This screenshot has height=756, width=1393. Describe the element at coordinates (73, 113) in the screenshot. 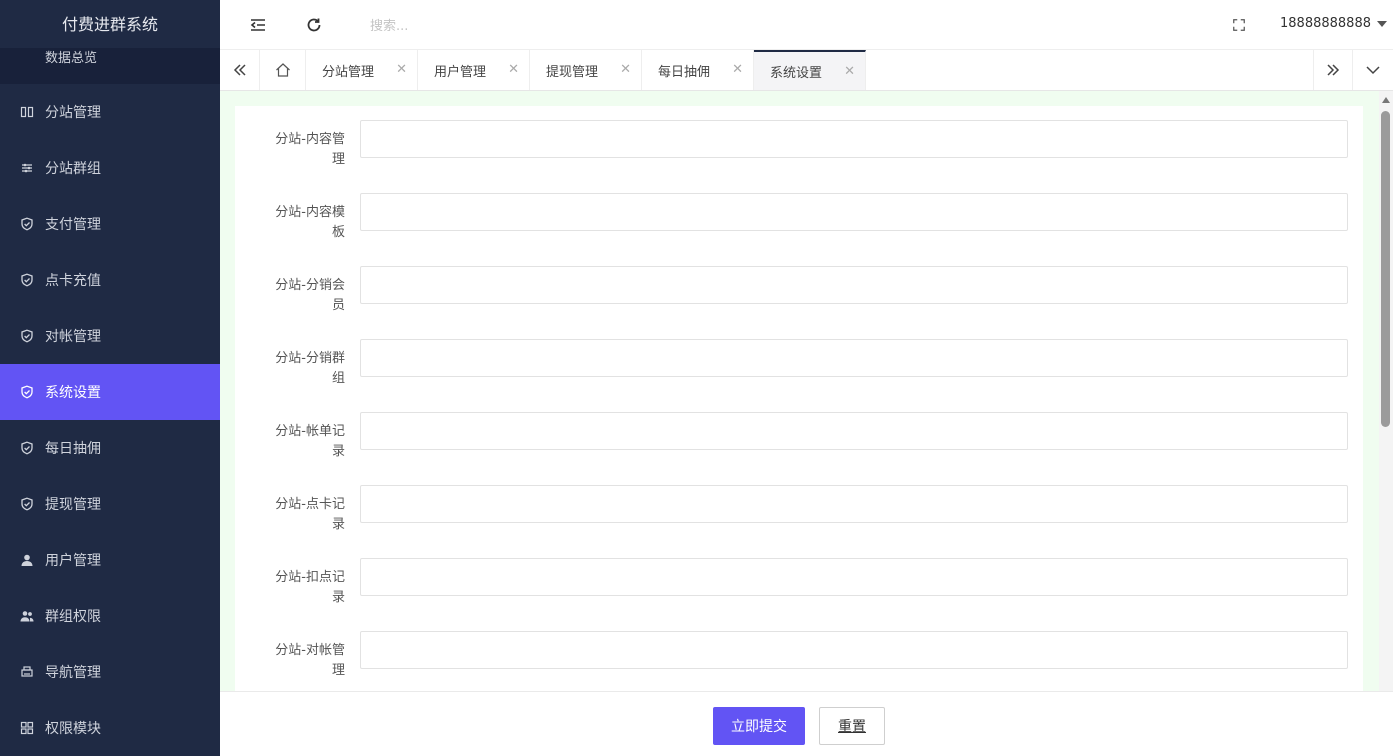

I see `sidebar-item-label: 分站管理` at that location.